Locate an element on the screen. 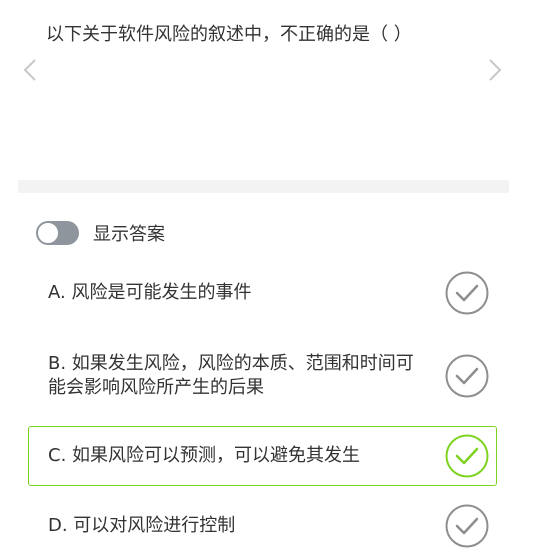 This screenshot has width=533, height=560. option-c: C. 如果风险可以预测，可以避免其发生 is located at coordinates (262, 456).